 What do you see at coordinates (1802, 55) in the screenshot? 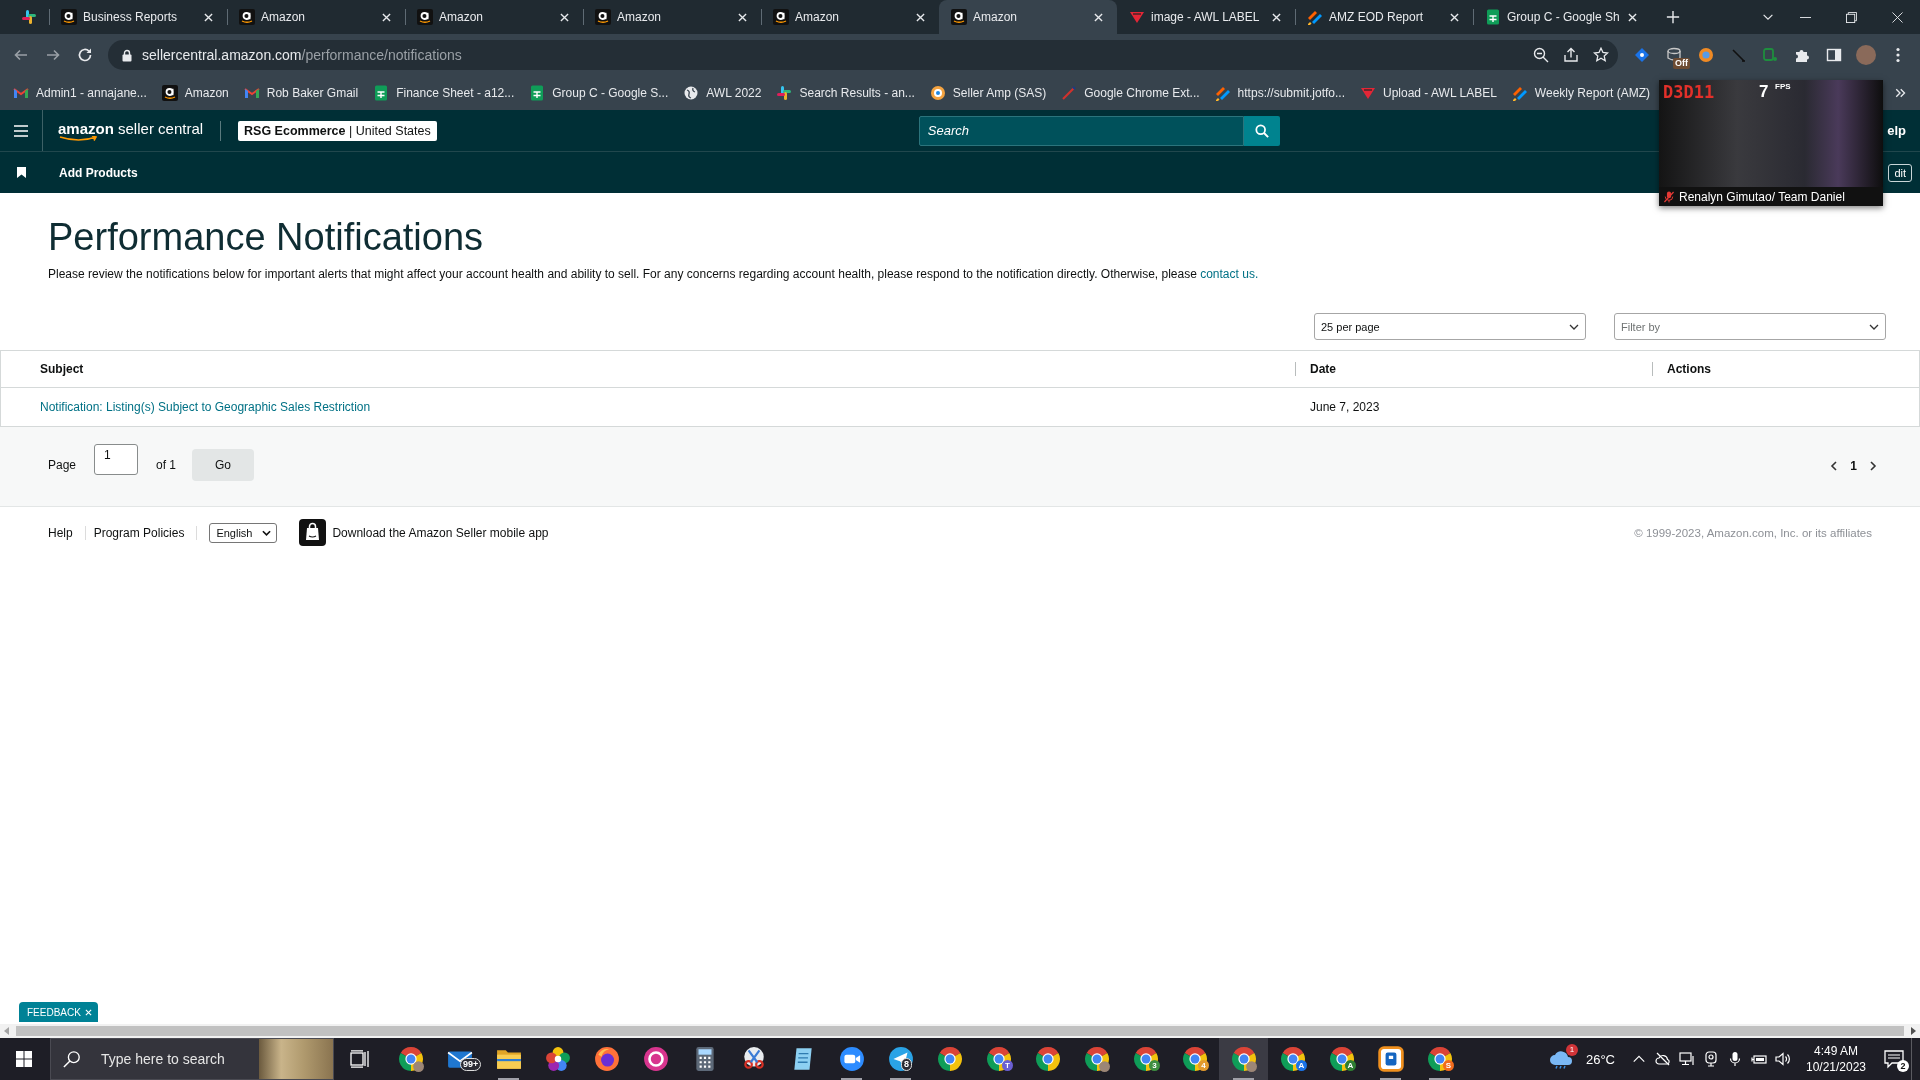
I see `puzzle-icon` at bounding box center [1802, 55].